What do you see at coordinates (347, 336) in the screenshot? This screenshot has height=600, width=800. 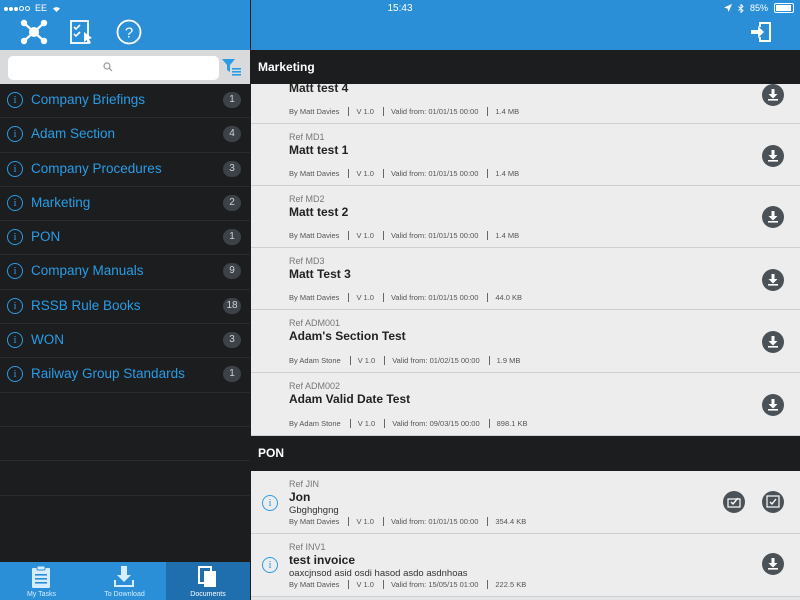 I see `document-title: Adam's Section Test` at bounding box center [347, 336].